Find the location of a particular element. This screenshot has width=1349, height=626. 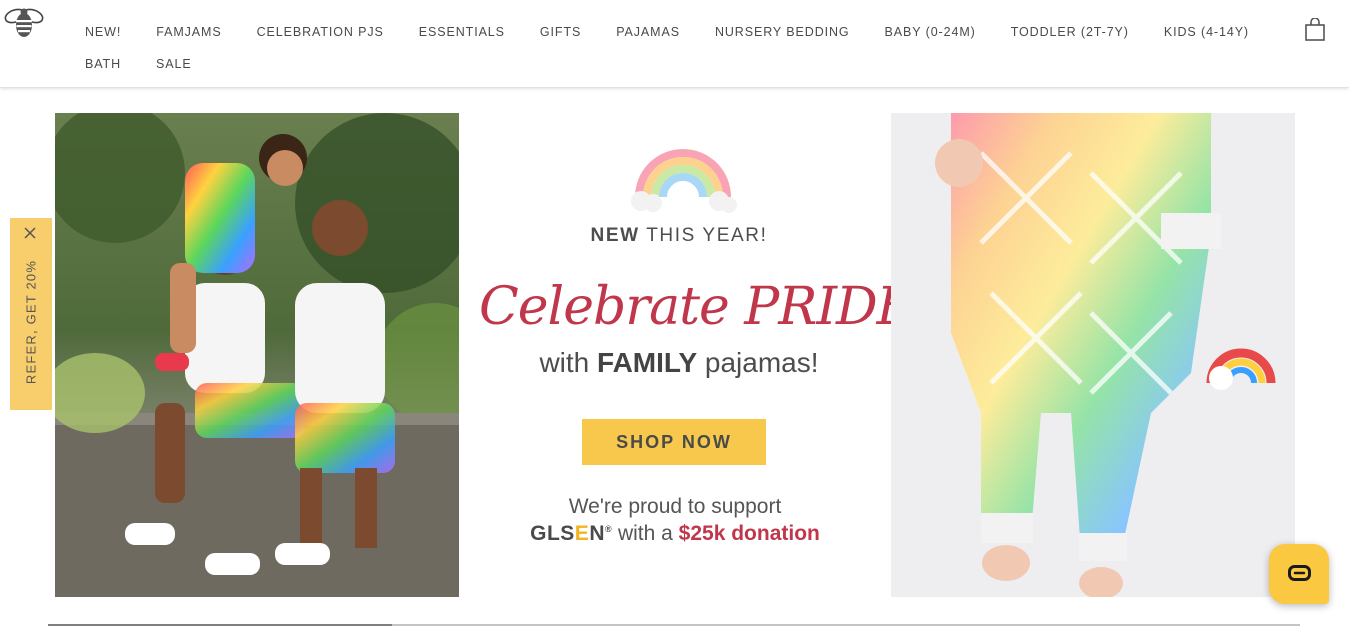

family-pre-text: with is located at coordinates (564, 362).